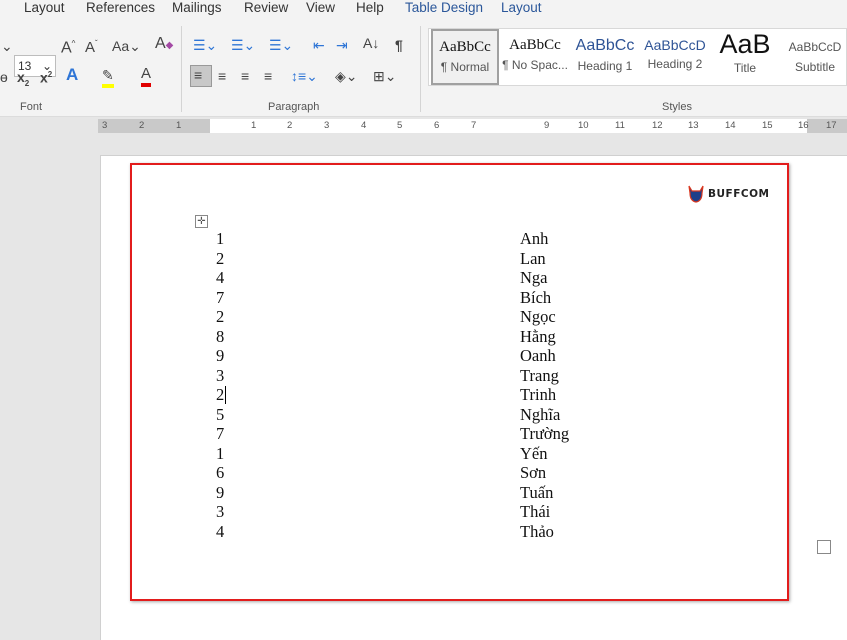  Describe the element at coordinates (605, 57) in the screenshot. I see `style-heading-1: AaBbCc Heading 1` at that location.